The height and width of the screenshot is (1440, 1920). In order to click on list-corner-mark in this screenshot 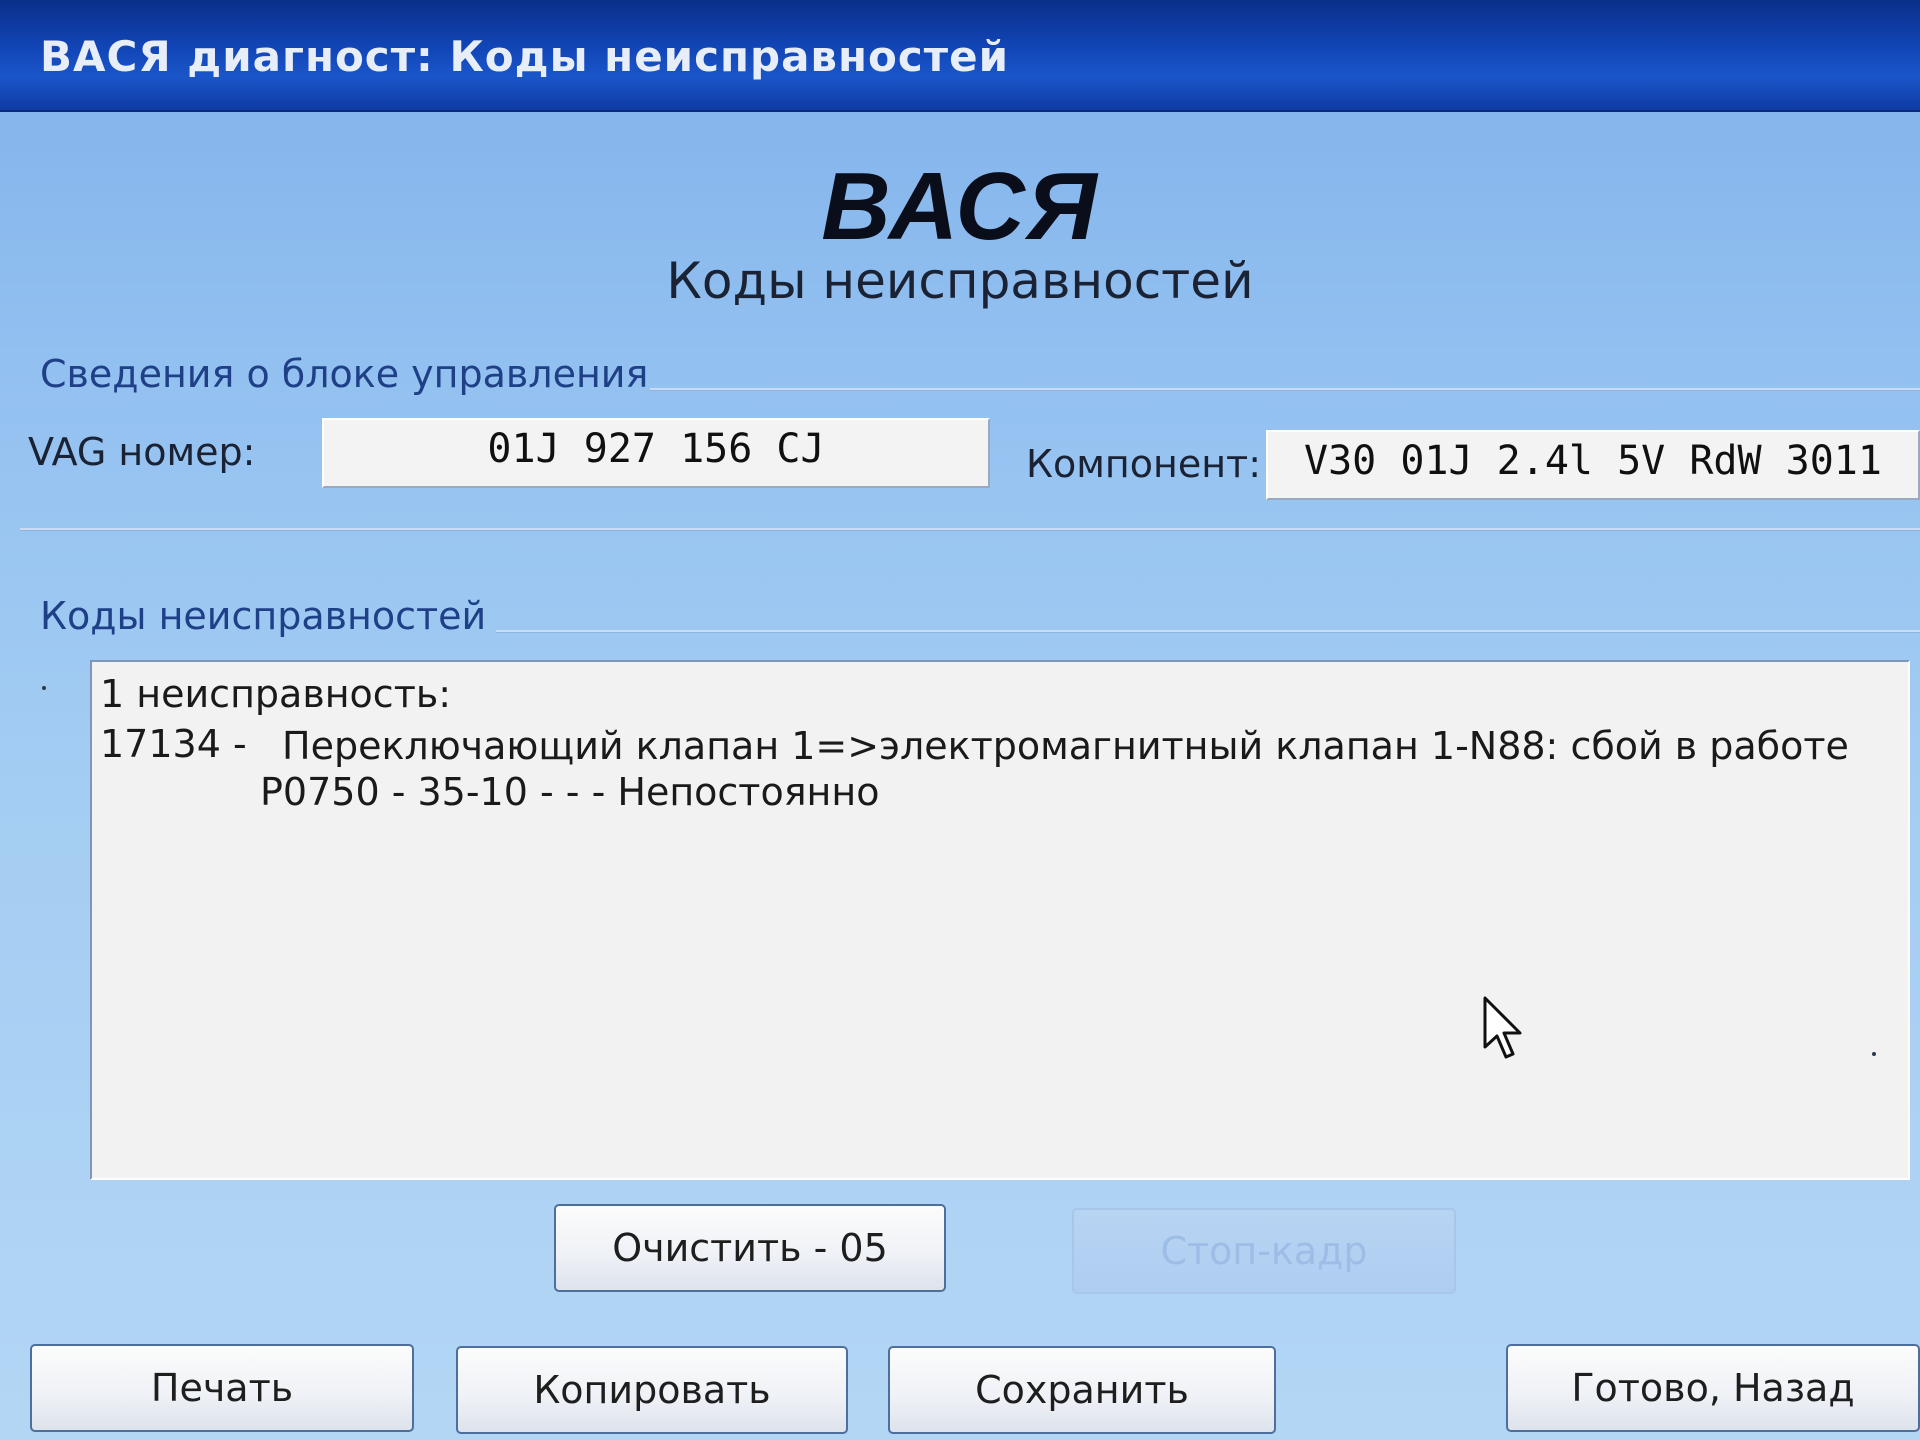, I will do `click(1874, 1054)`.